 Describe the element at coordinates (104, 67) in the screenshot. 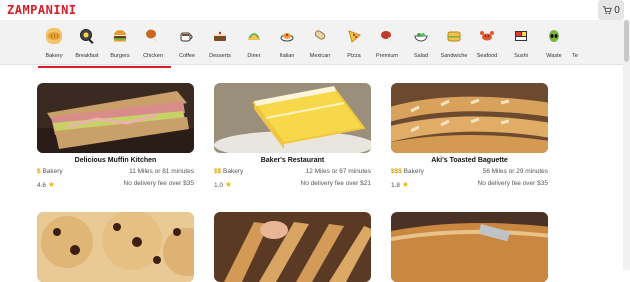

I see `active-category-underline` at that location.